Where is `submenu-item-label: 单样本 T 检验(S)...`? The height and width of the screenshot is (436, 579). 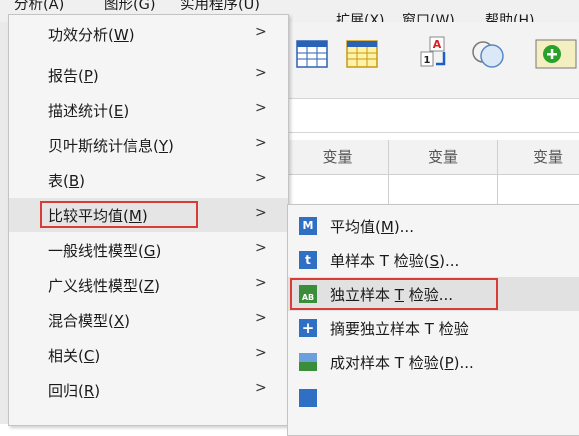 submenu-item-label: 单样本 T 检验(S)... is located at coordinates (395, 261).